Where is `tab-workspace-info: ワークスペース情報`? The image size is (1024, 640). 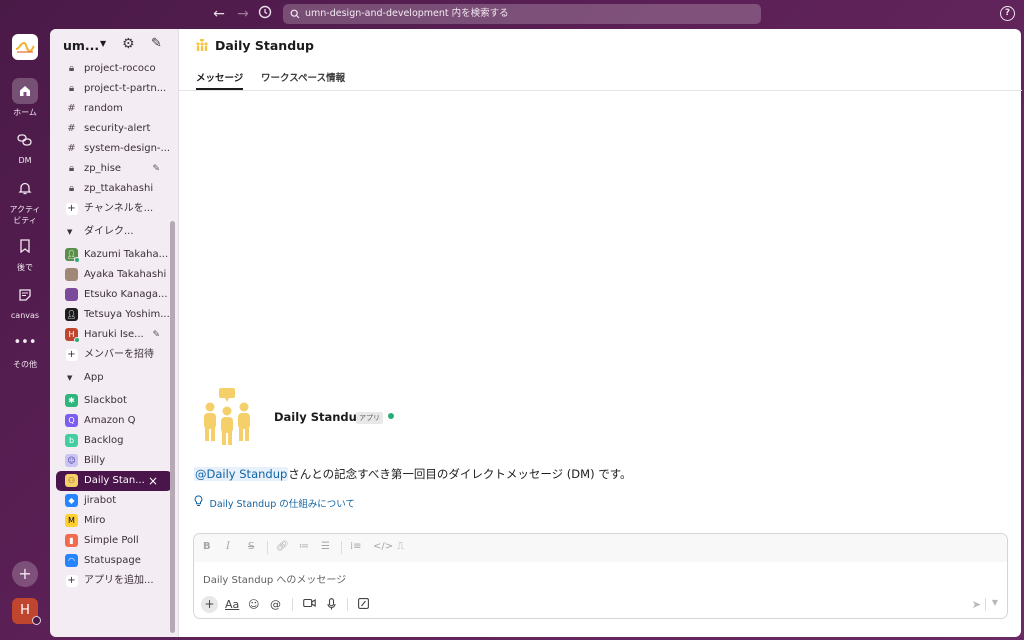 tab-workspace-info: ワークスペース情報 is located at coordinates (303, 80).